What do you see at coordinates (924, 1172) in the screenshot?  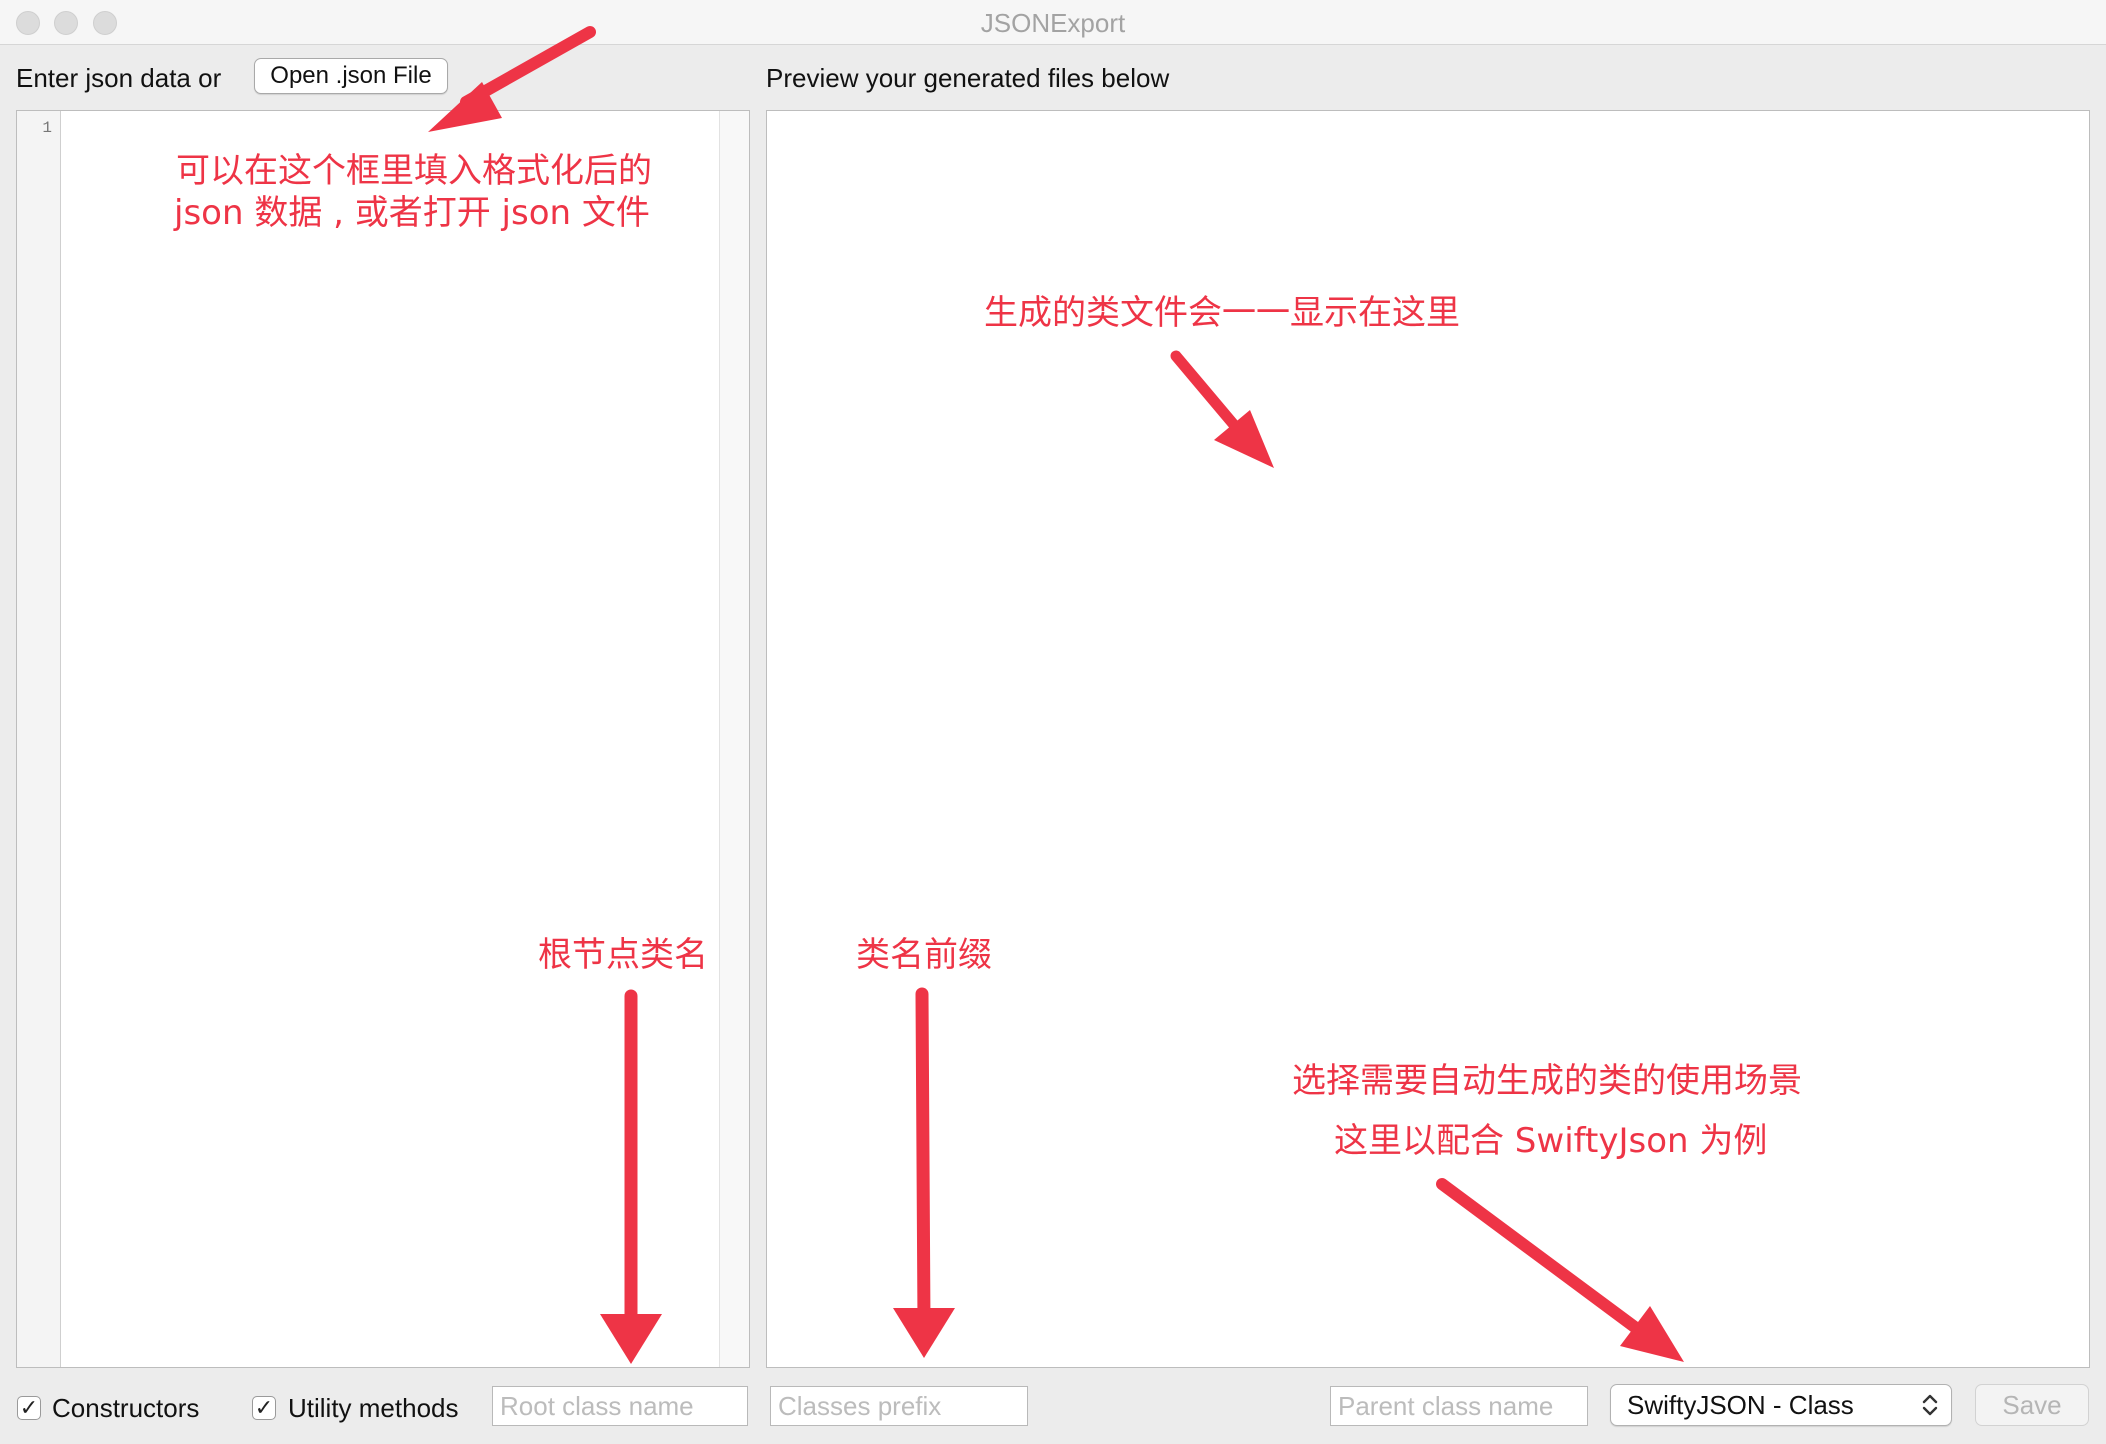 I see `arrow-to-classes-prefix-icon` at bounding box center [924, 1172].